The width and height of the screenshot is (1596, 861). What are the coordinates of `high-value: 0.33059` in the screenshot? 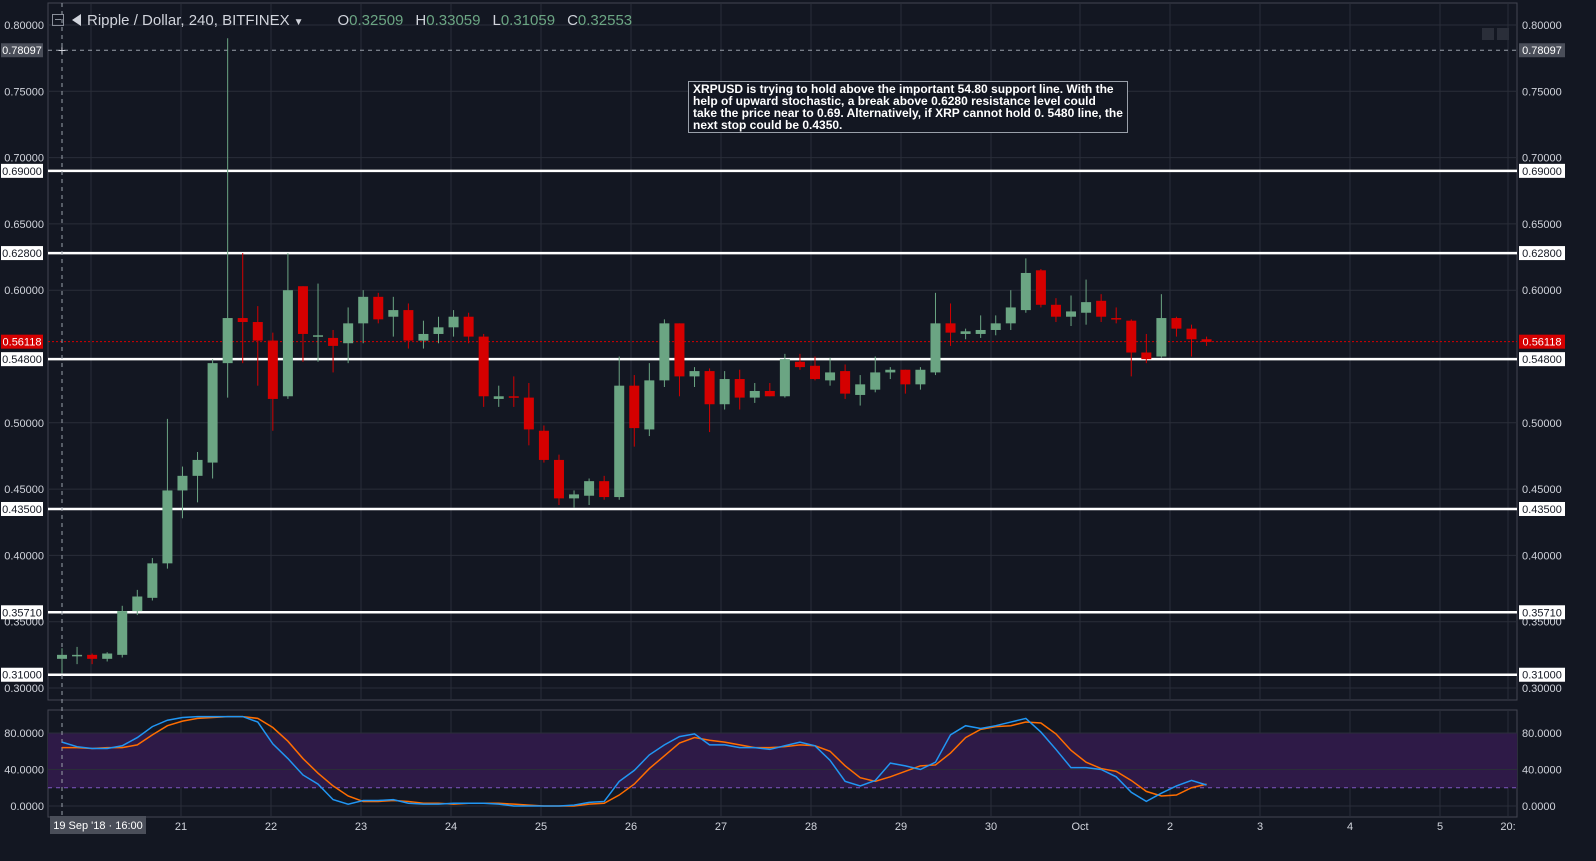 It's located at (453, 20).